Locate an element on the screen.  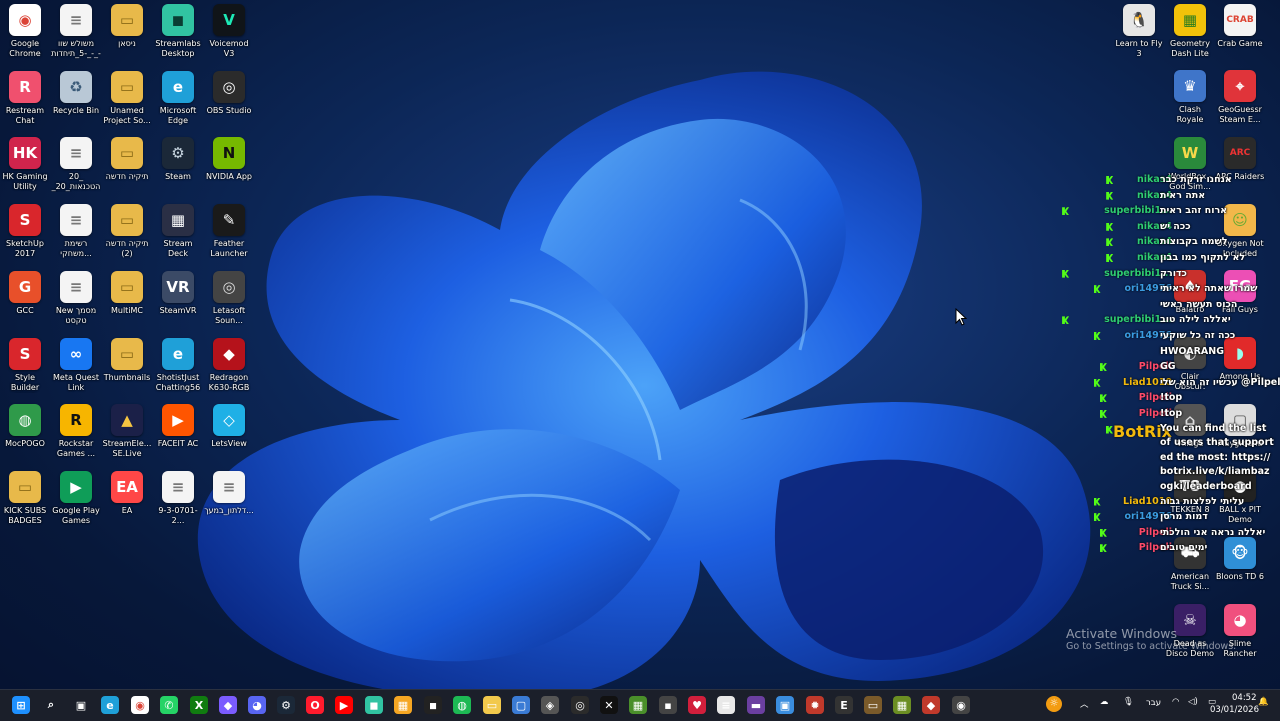
desktop-icon-2: ▭ תיקיה חדשה (2) is located at coordinates (127, 229).